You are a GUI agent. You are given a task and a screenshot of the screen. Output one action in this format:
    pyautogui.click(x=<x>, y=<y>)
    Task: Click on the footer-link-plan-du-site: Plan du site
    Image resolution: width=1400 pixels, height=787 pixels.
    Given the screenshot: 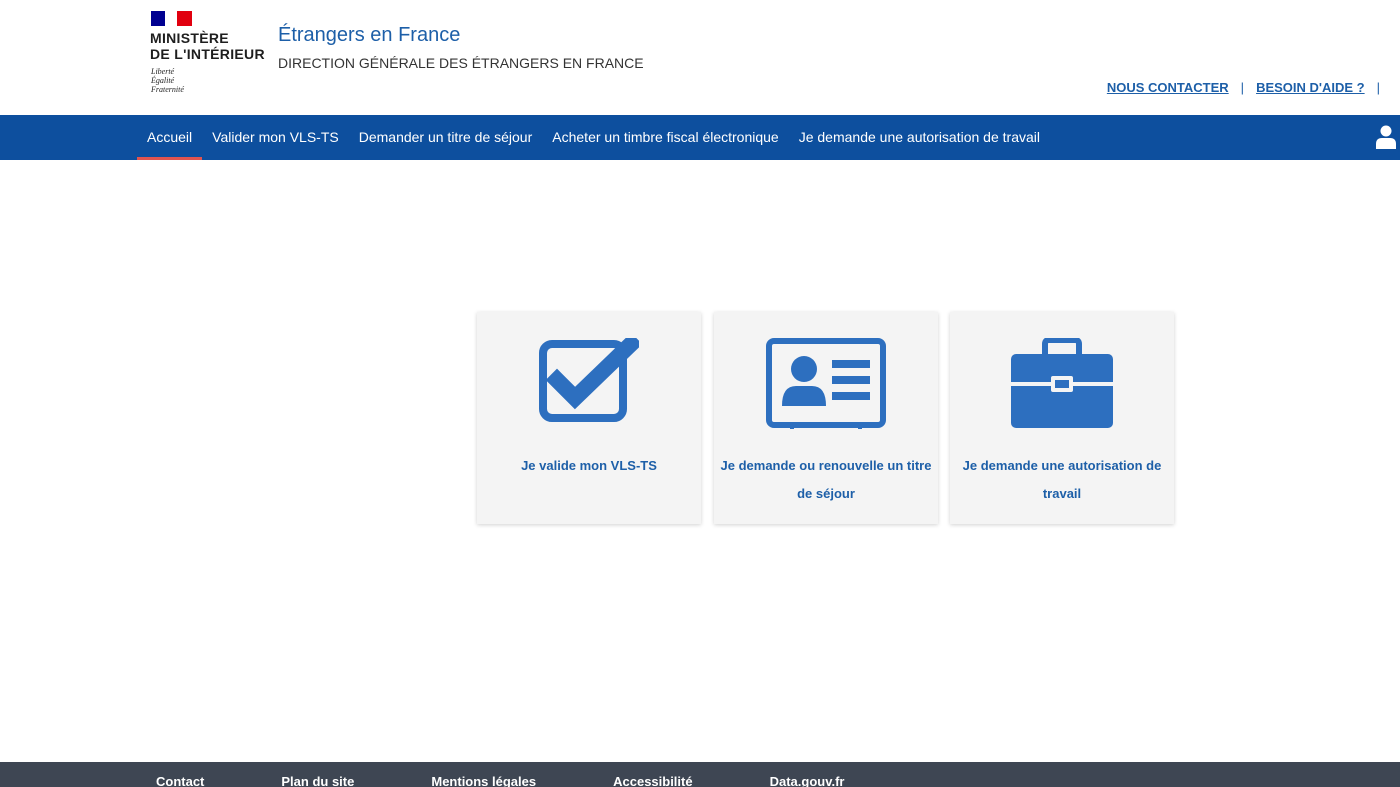 What is the action you would take?
    pyautogui.click(x=317, y=780)
    